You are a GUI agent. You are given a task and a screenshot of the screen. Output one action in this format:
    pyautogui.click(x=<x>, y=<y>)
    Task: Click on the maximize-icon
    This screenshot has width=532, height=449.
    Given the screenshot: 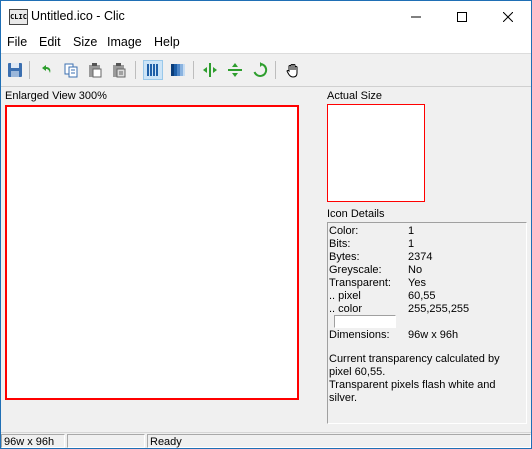 What is the action you would take?
    pyautogui.click(x=462, y=16)
    